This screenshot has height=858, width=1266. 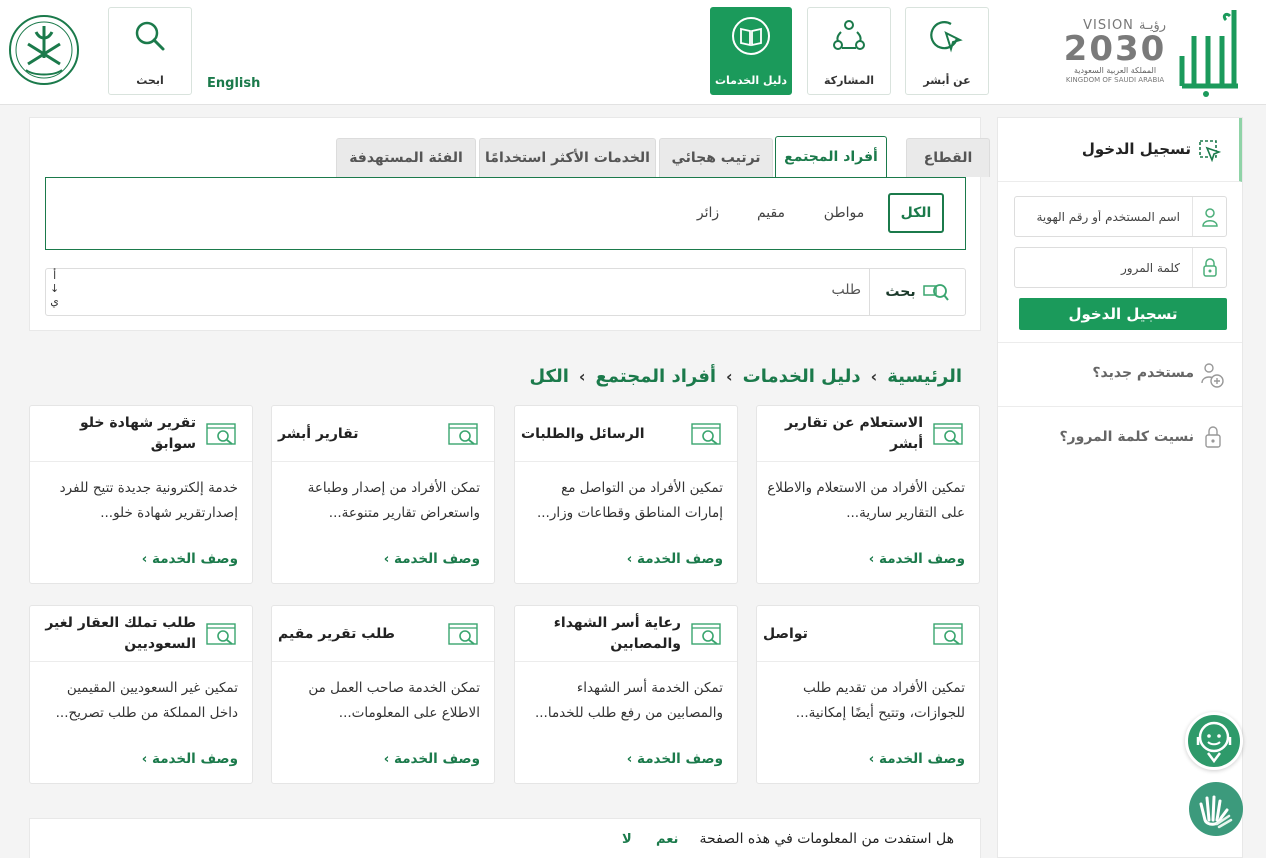 I want to click on vision-line4: KINGDOM OF SAUDI ARABIA, so click(x=1115, y=80).